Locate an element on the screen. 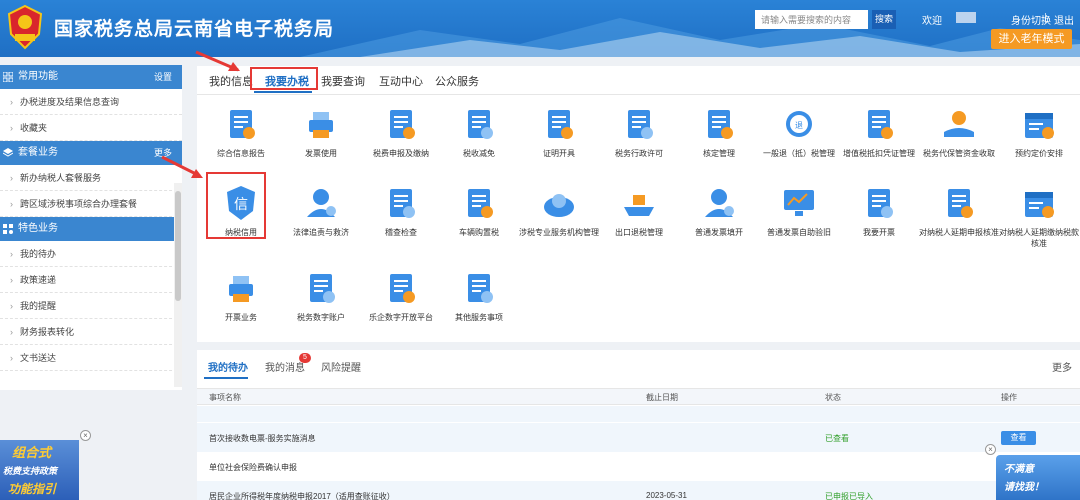  table-row-partial is located at coordinates (638, 414).